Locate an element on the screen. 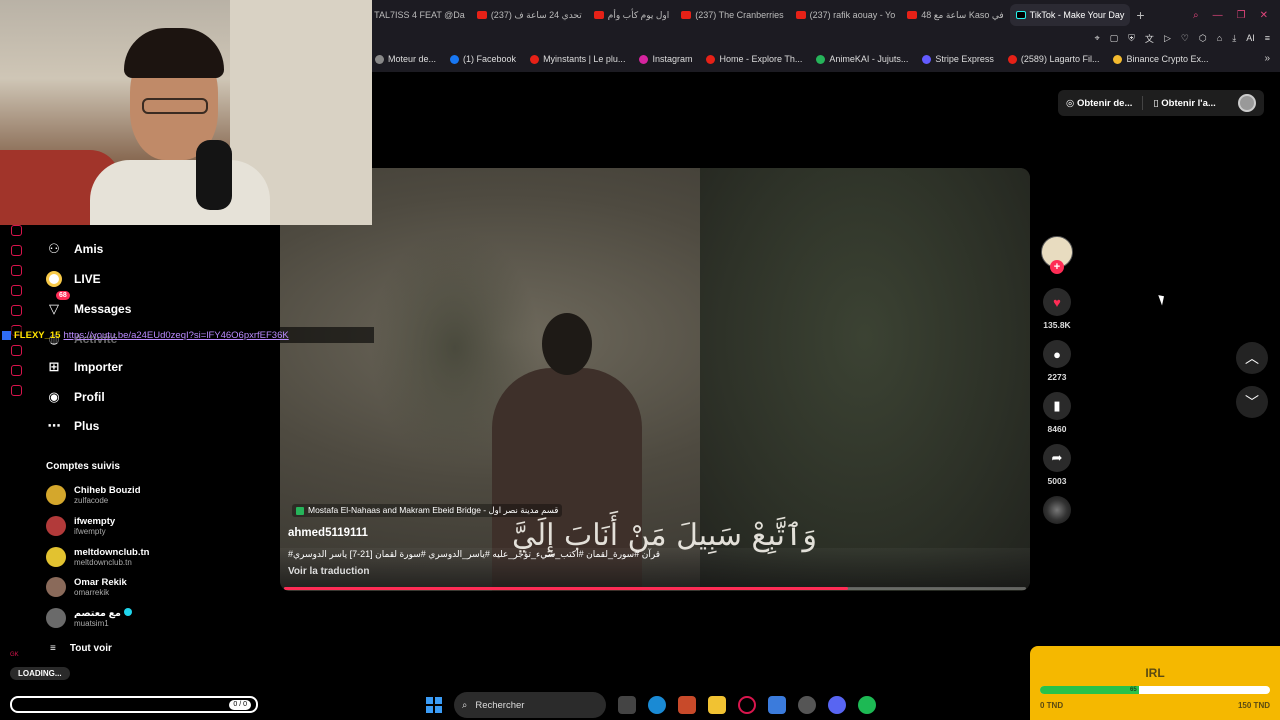 The image size is (1280, 720). spotify-icon is located at coordinates (867, 705).